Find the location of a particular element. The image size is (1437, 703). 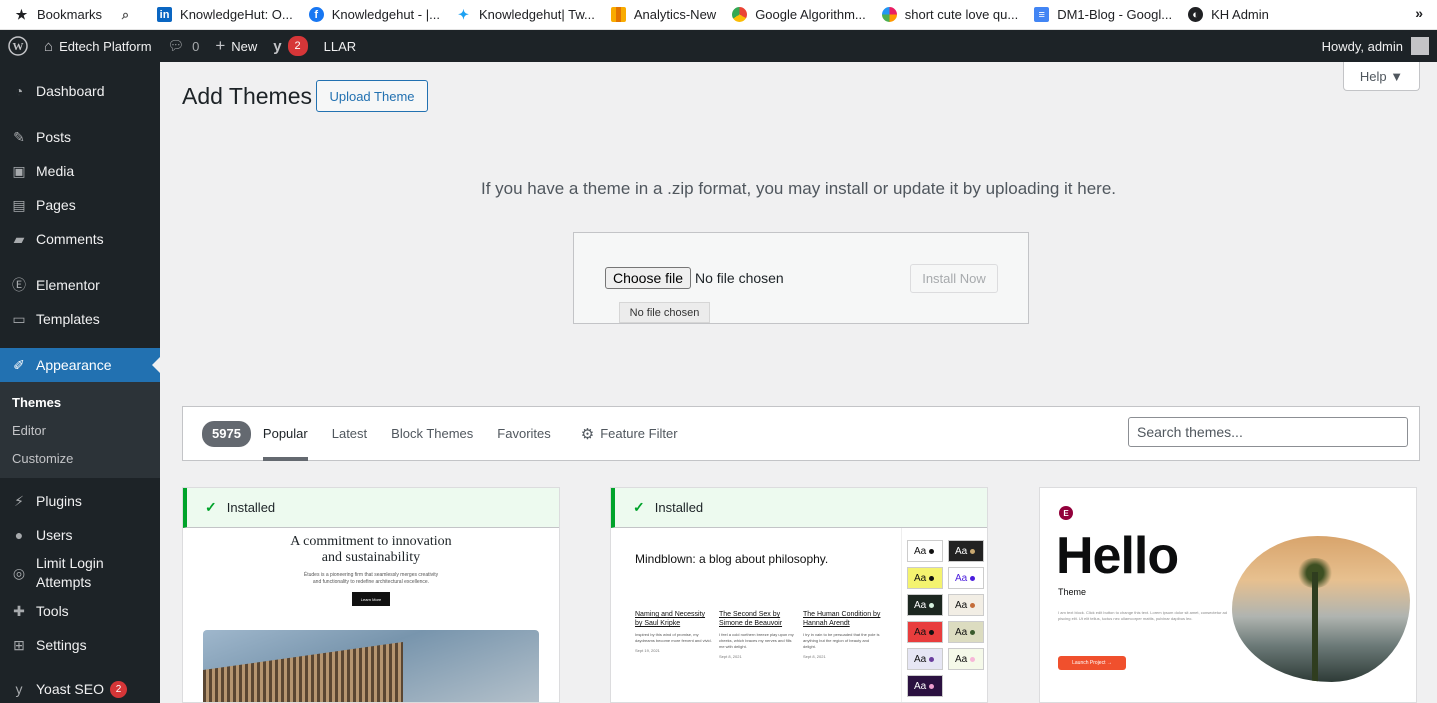

bookmark-analytics: Analytics-New is located at coordinates (663, 14).